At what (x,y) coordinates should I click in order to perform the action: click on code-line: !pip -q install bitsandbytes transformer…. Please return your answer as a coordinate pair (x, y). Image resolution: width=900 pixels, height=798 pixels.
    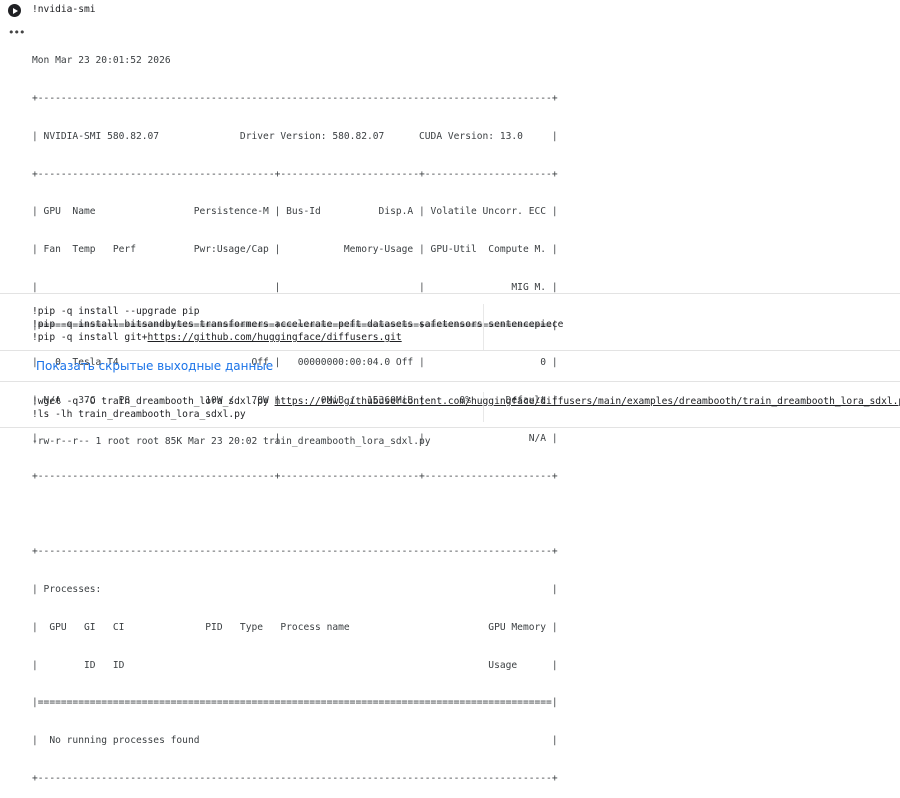
    Looking at the image, I should click on (297, 325).